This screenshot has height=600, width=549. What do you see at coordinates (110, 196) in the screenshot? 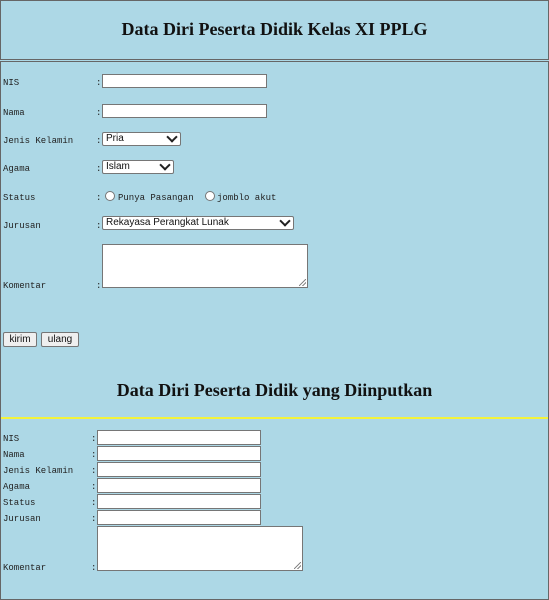
I see `radio-punya-pasangan` at bounding box center [110, 196].